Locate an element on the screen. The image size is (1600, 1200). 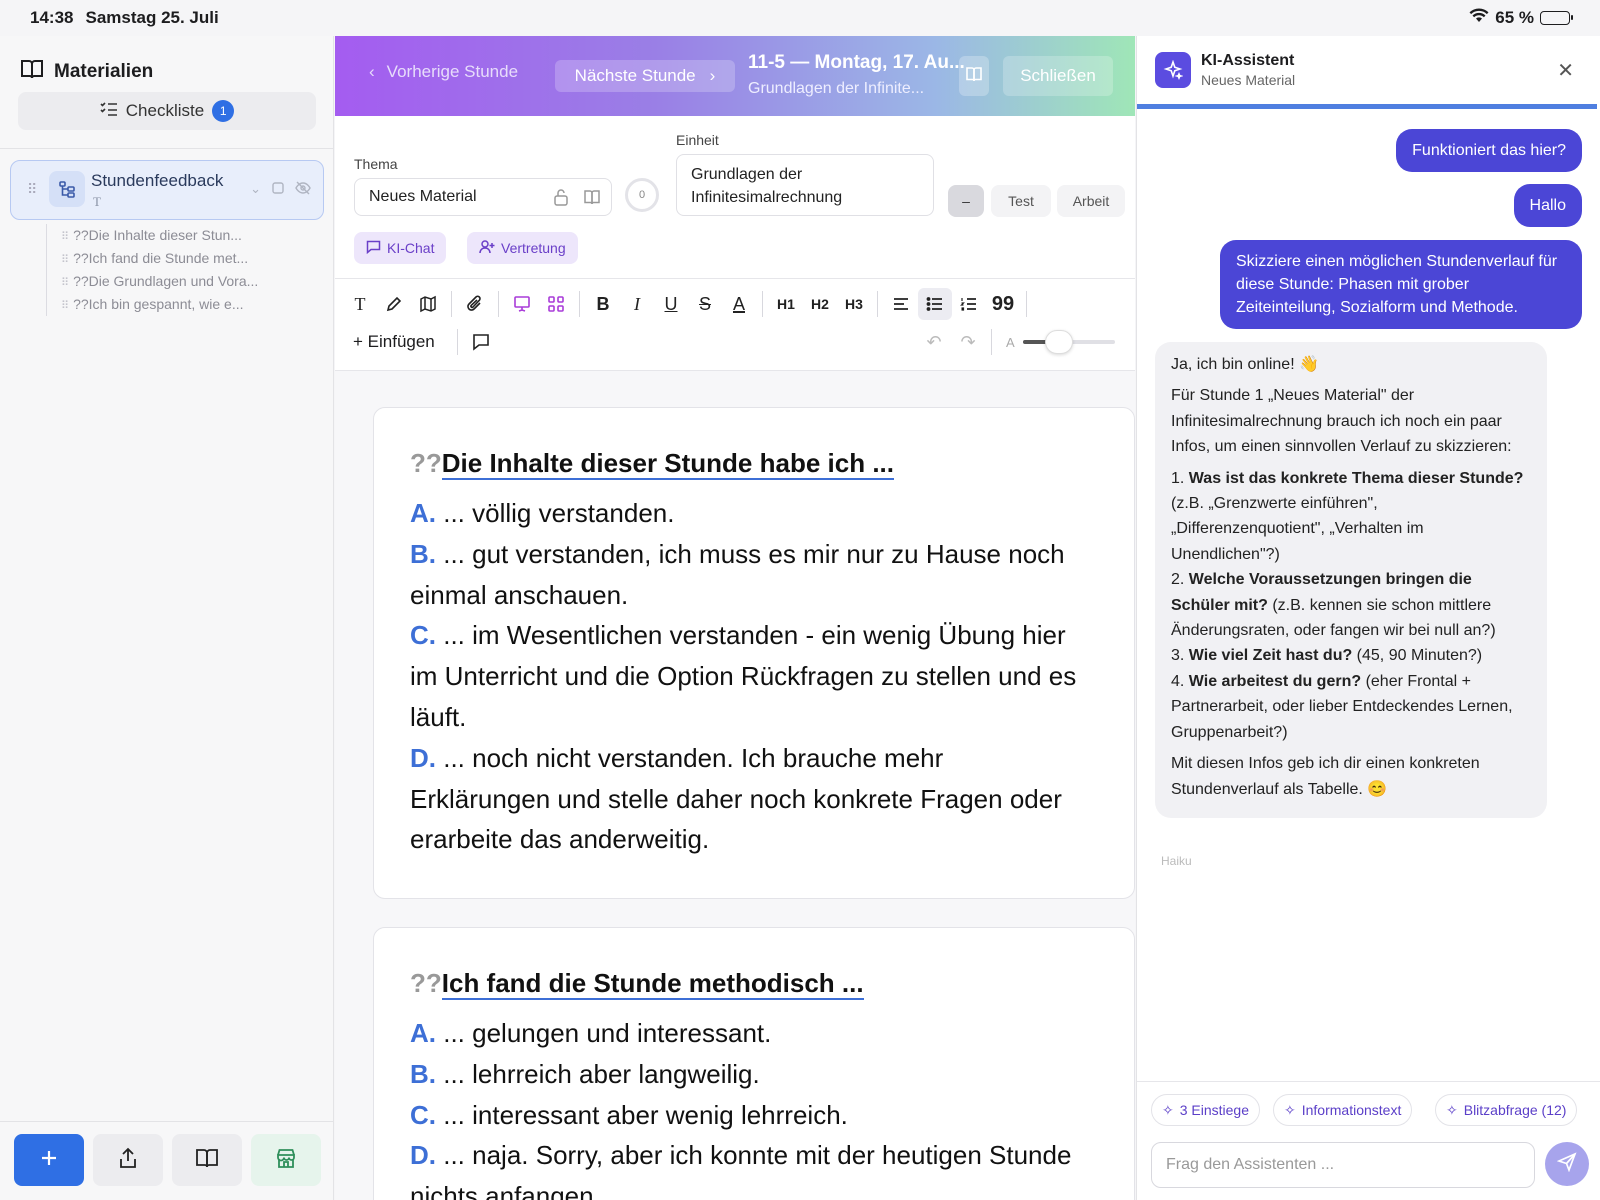
sidebar-item-stundenfeedback: ⠿ Stundenfeedback T ⌄ is located at coordinates (167, 190).